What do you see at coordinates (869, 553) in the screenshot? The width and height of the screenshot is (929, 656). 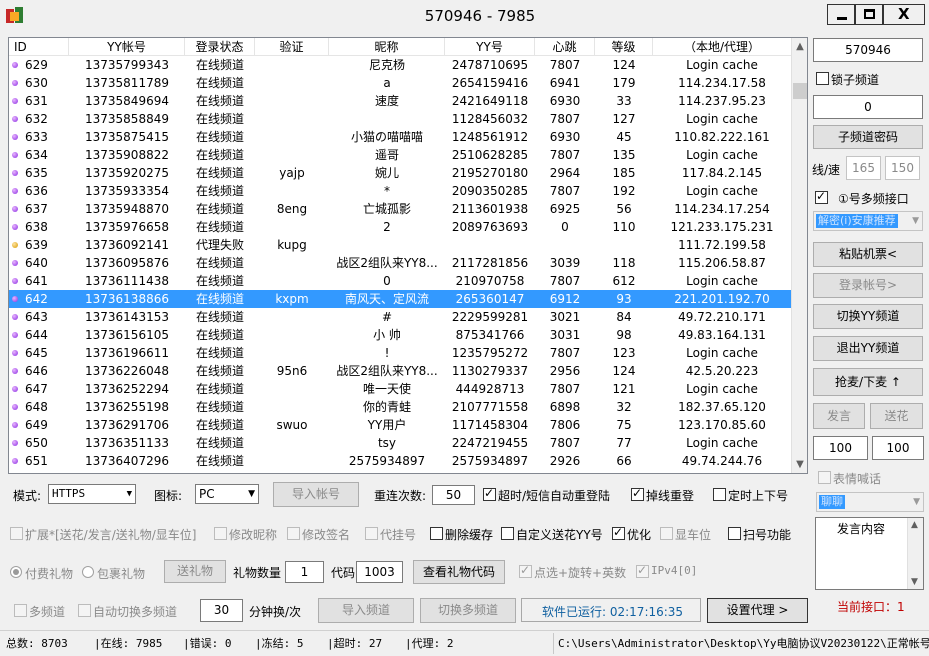 I see `speech-content-box: 发言内容 ▲ ▼` at bounding box center [869, 553].